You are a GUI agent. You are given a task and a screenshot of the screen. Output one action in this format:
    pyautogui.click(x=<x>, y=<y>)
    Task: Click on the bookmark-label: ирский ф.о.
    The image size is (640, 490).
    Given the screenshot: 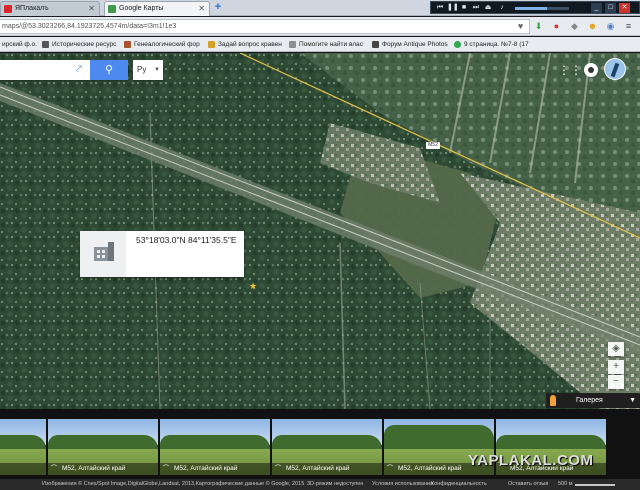 What is the action you would take?
    pyautogui.click(x=19, y=44)
    